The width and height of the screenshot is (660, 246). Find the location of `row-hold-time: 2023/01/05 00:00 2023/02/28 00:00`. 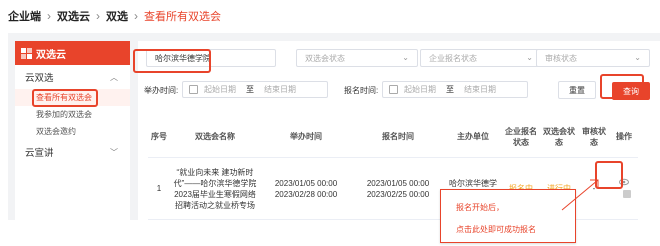

row-hold-time: 2023/01/05 00:00 2023/02/28 00:00 is located at coordinates (306, 188).